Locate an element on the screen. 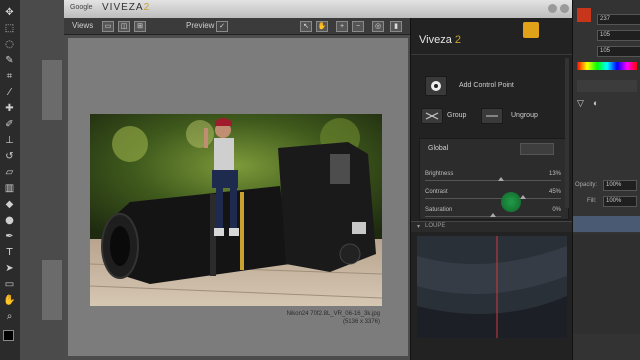 Image resolution: width=640 pixels, height=360 pixels. hand-tool-button: ✋ is located at coordinates (322, 26).